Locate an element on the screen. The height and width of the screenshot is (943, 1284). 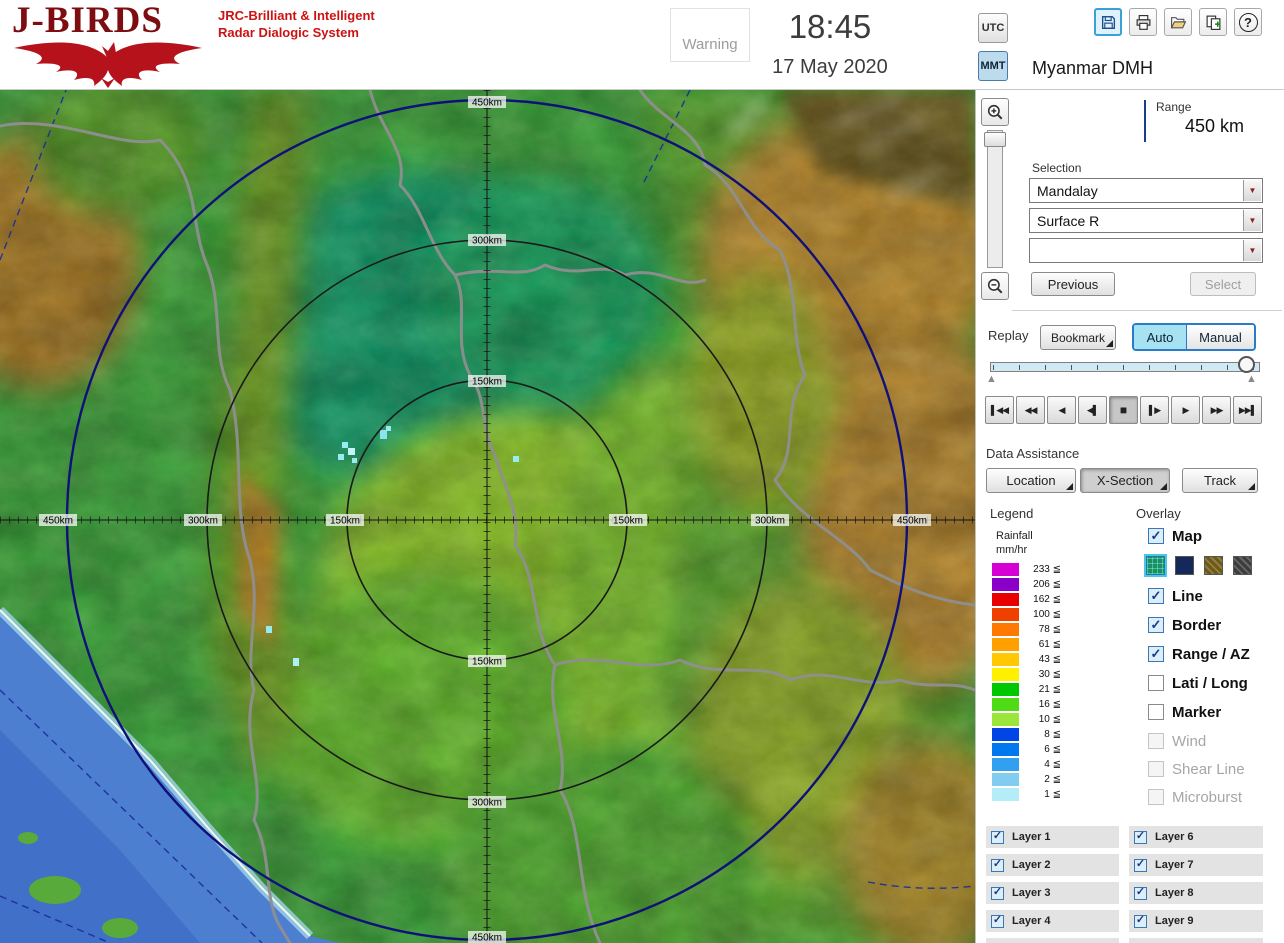
track-button: Track is located at coordinates (1220, 480).